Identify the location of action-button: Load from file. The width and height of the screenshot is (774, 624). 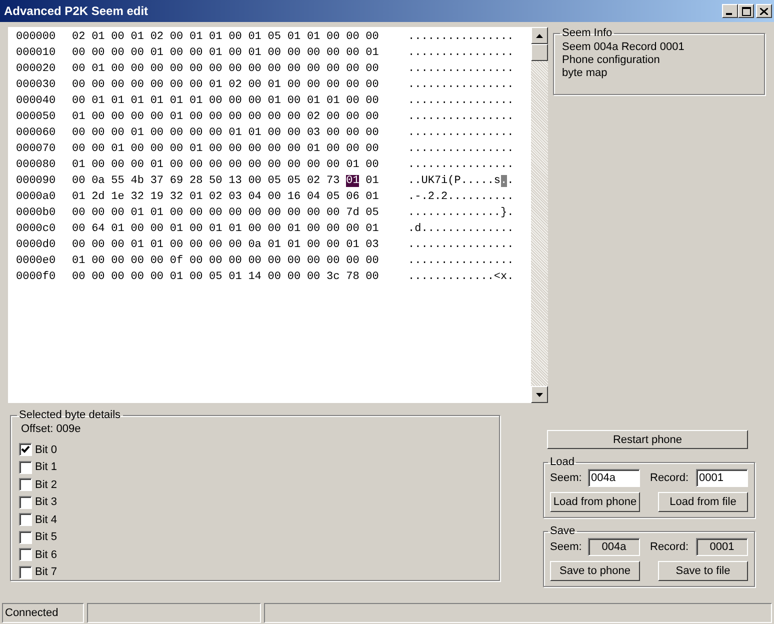
(703, 502).